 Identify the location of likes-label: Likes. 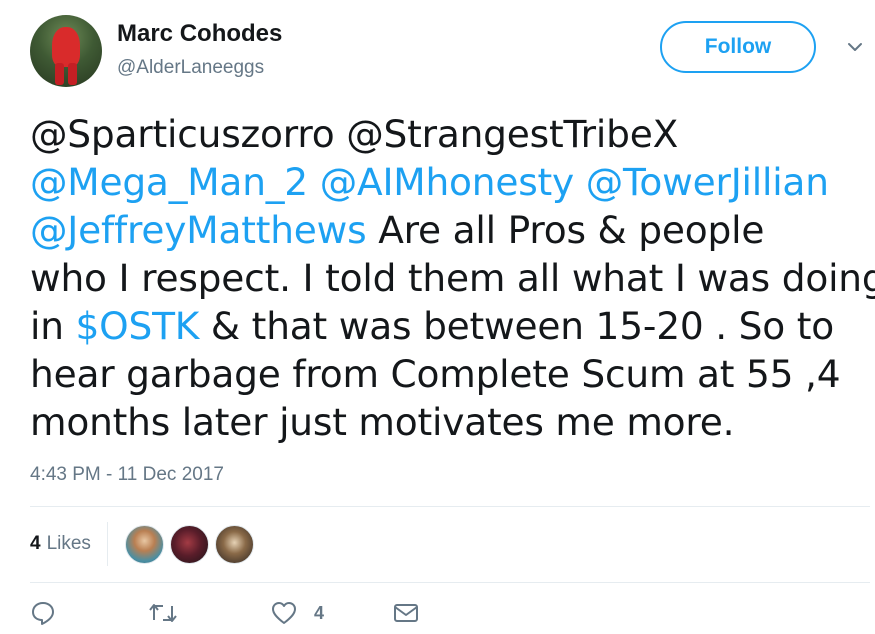
(68, 543).